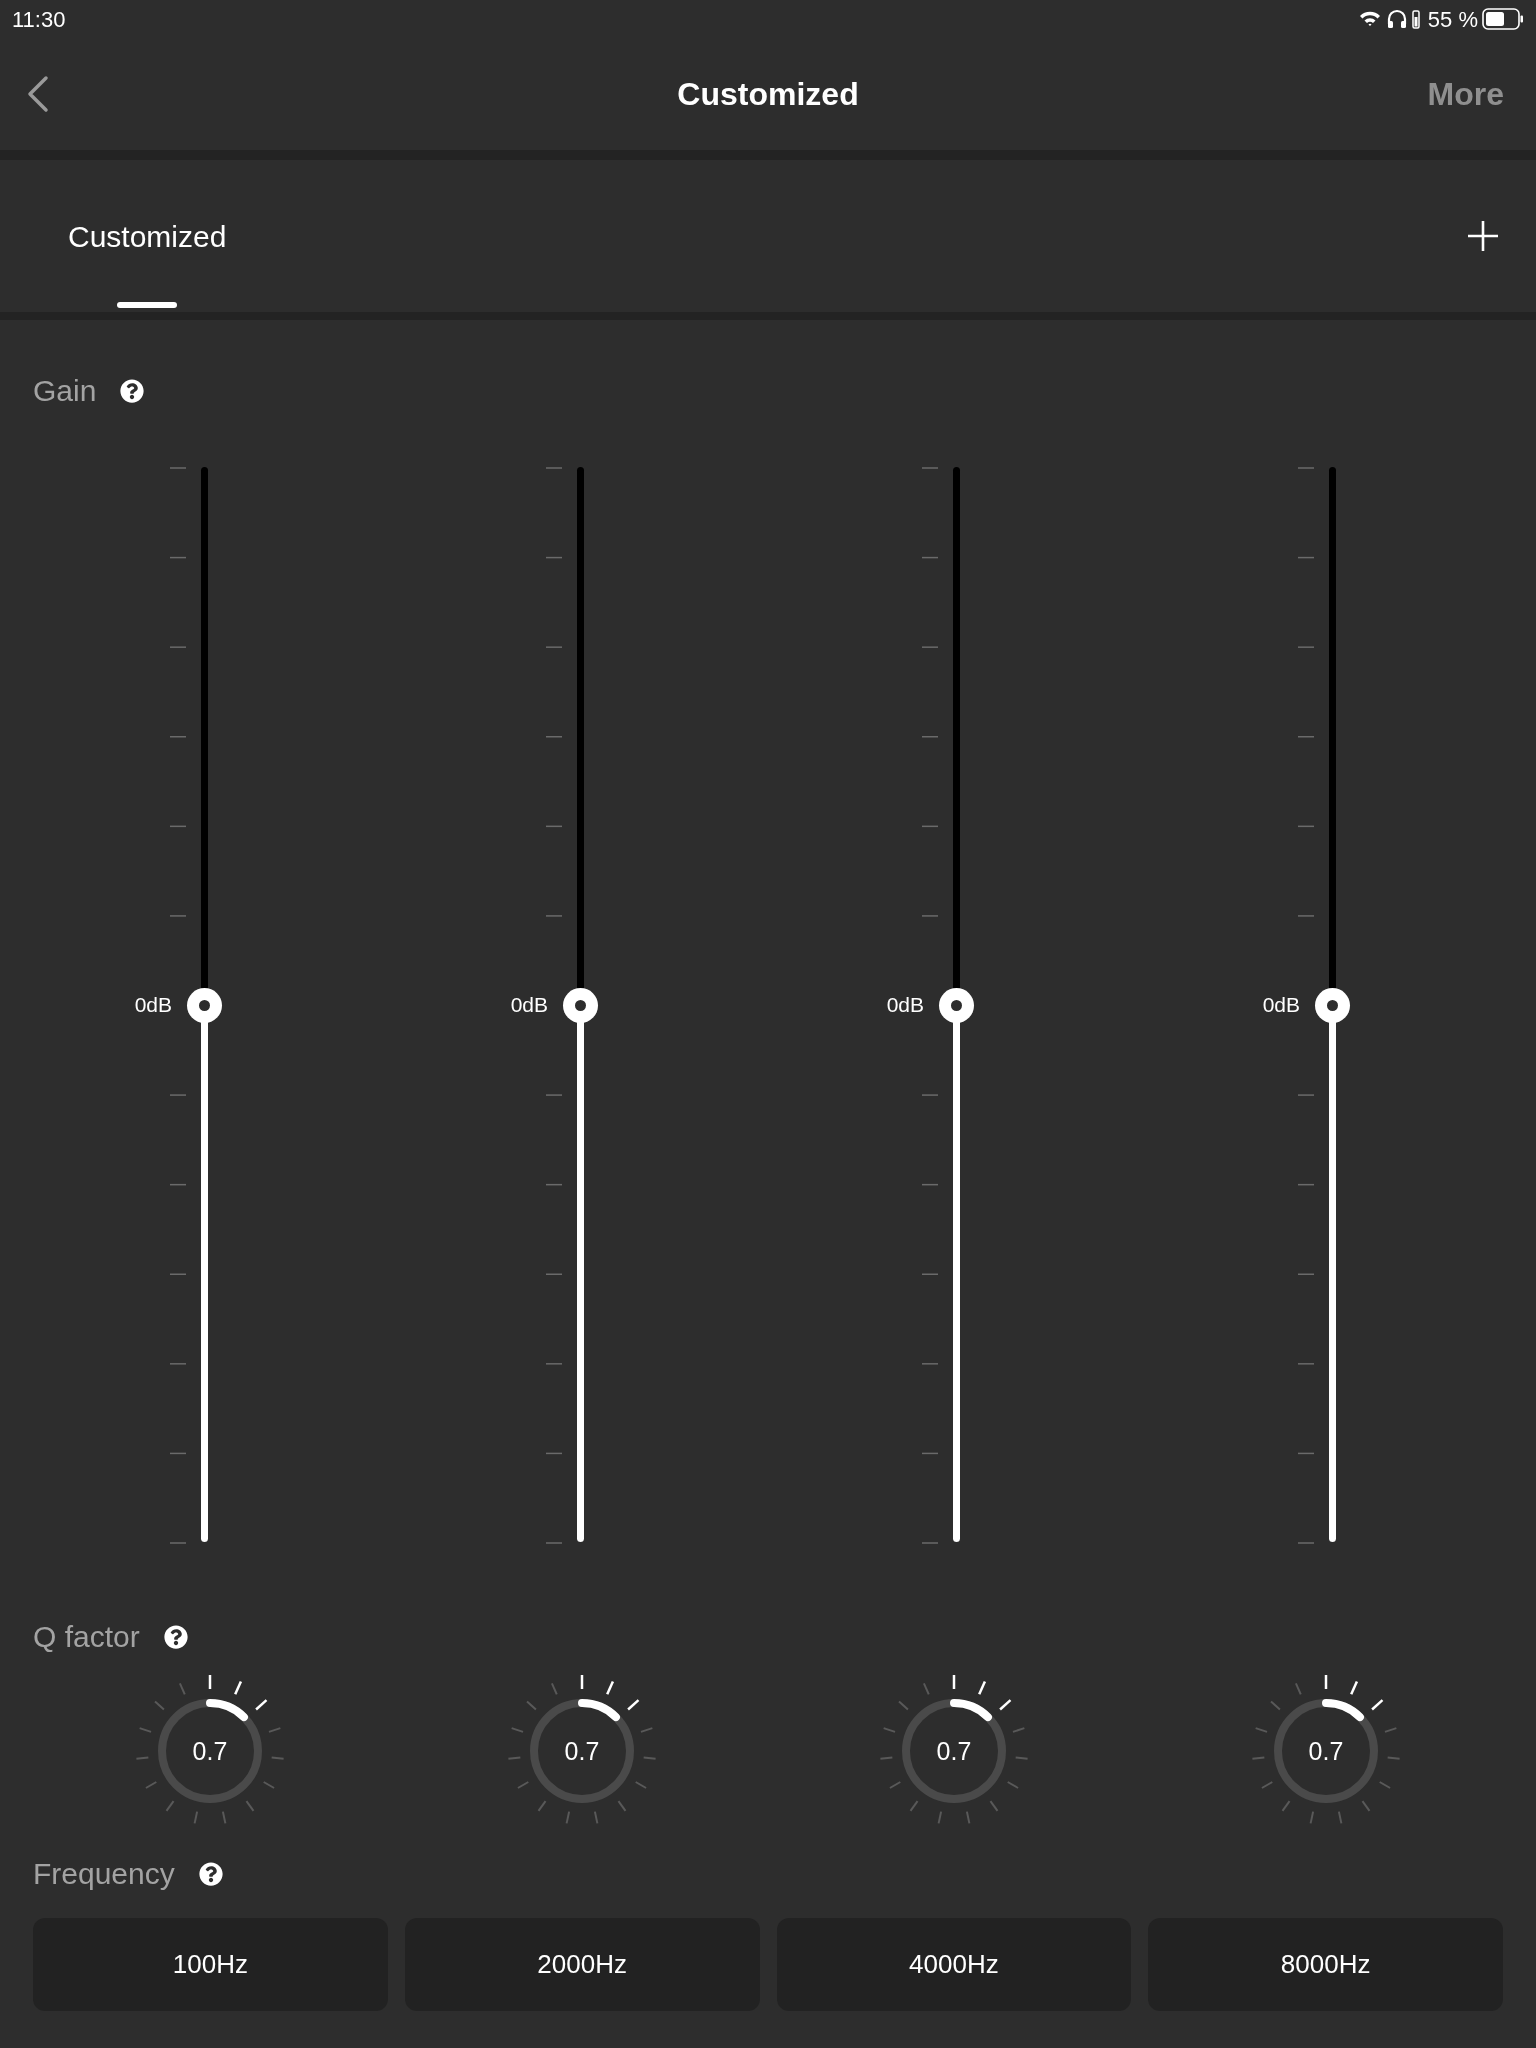  What do you see at coordinates (104, 1874) in the screenshot?
I see `section-label: Frequency` at bounding box center [104, 1874].